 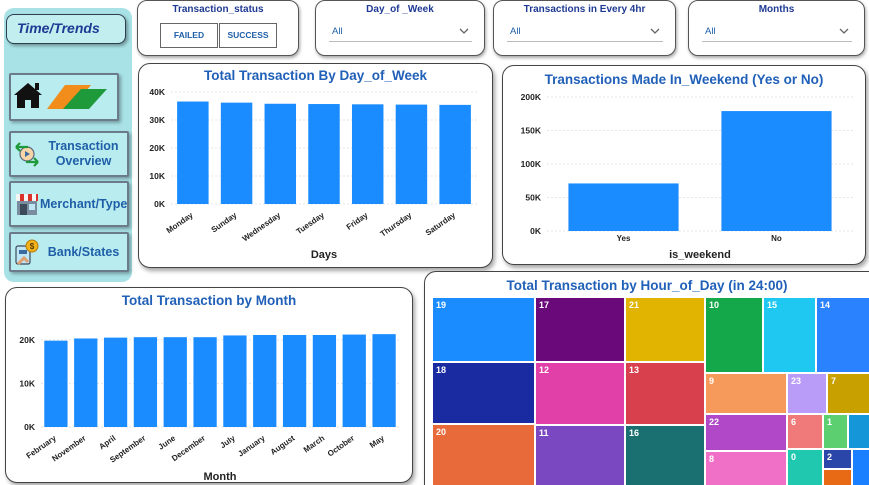 I want to click on nav-button-label: Transaction Overview, so click(x=83, y=153).